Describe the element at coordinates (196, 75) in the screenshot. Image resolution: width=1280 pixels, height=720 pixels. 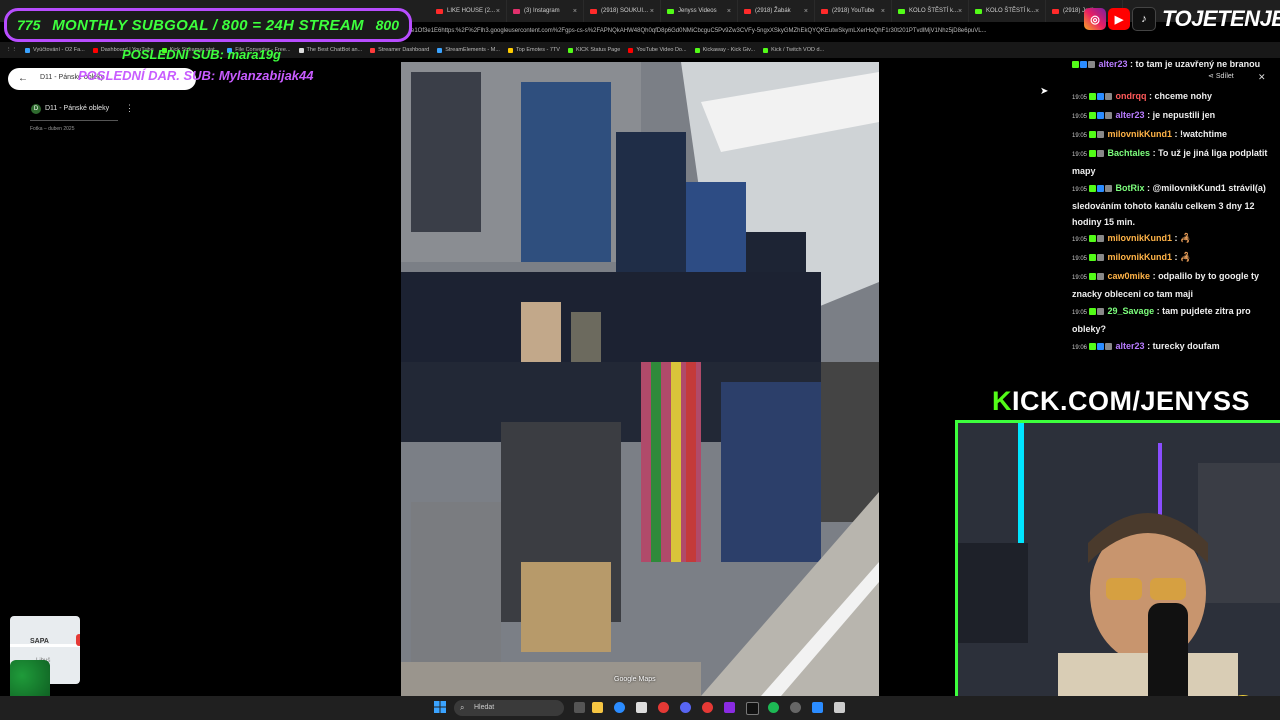
I see `last-donation-label: POSLEDNÍ DAR. SUB: Mylanzabijak44` at that location.